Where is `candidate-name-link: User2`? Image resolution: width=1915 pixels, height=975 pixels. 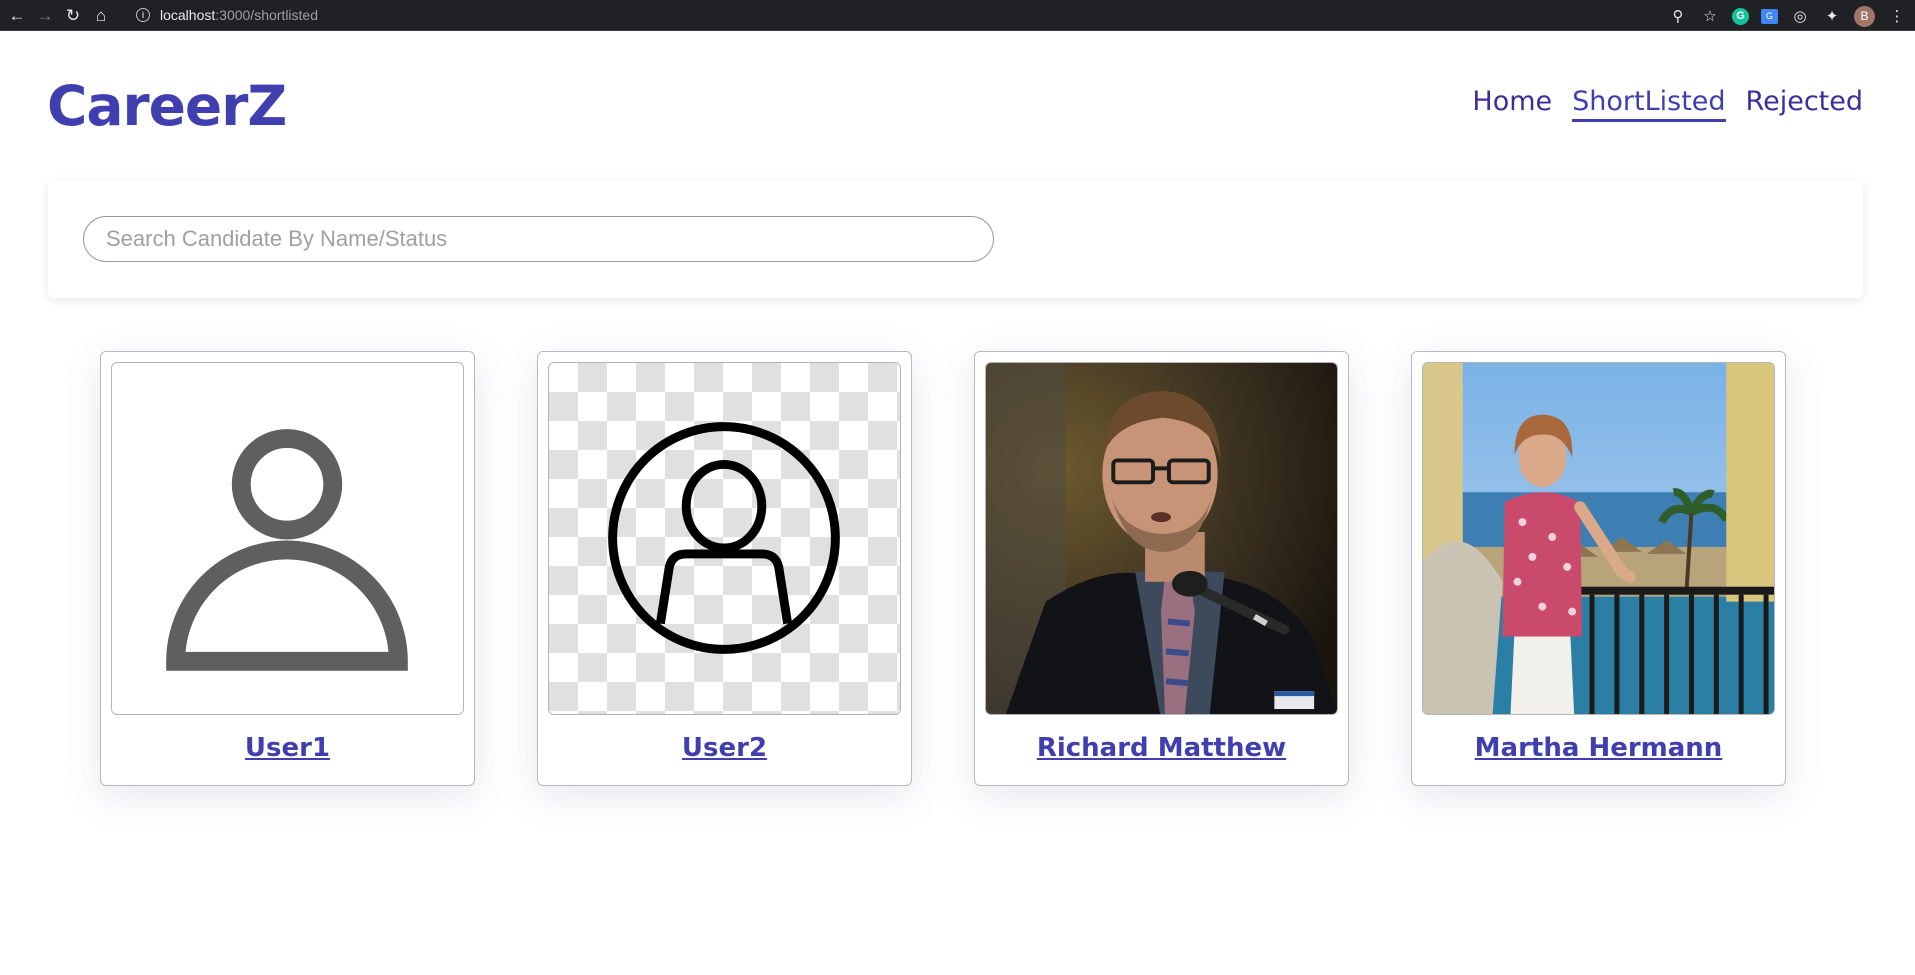 candidate-name-link: User2 is located at coordinates (724, 748).